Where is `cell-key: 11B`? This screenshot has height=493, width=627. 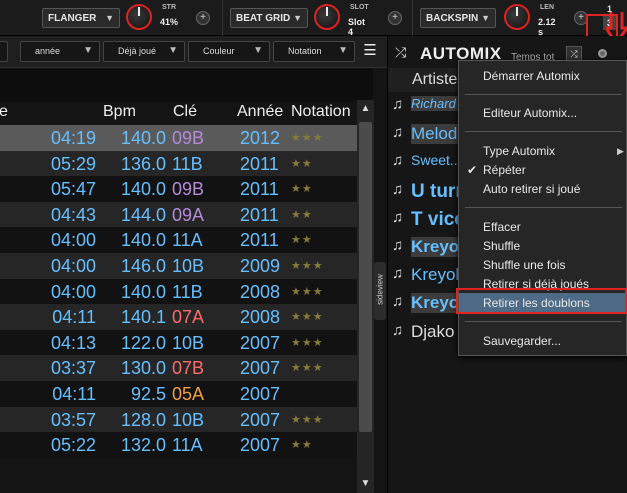
cell-key: 11B is located at coordinates (187, 163).